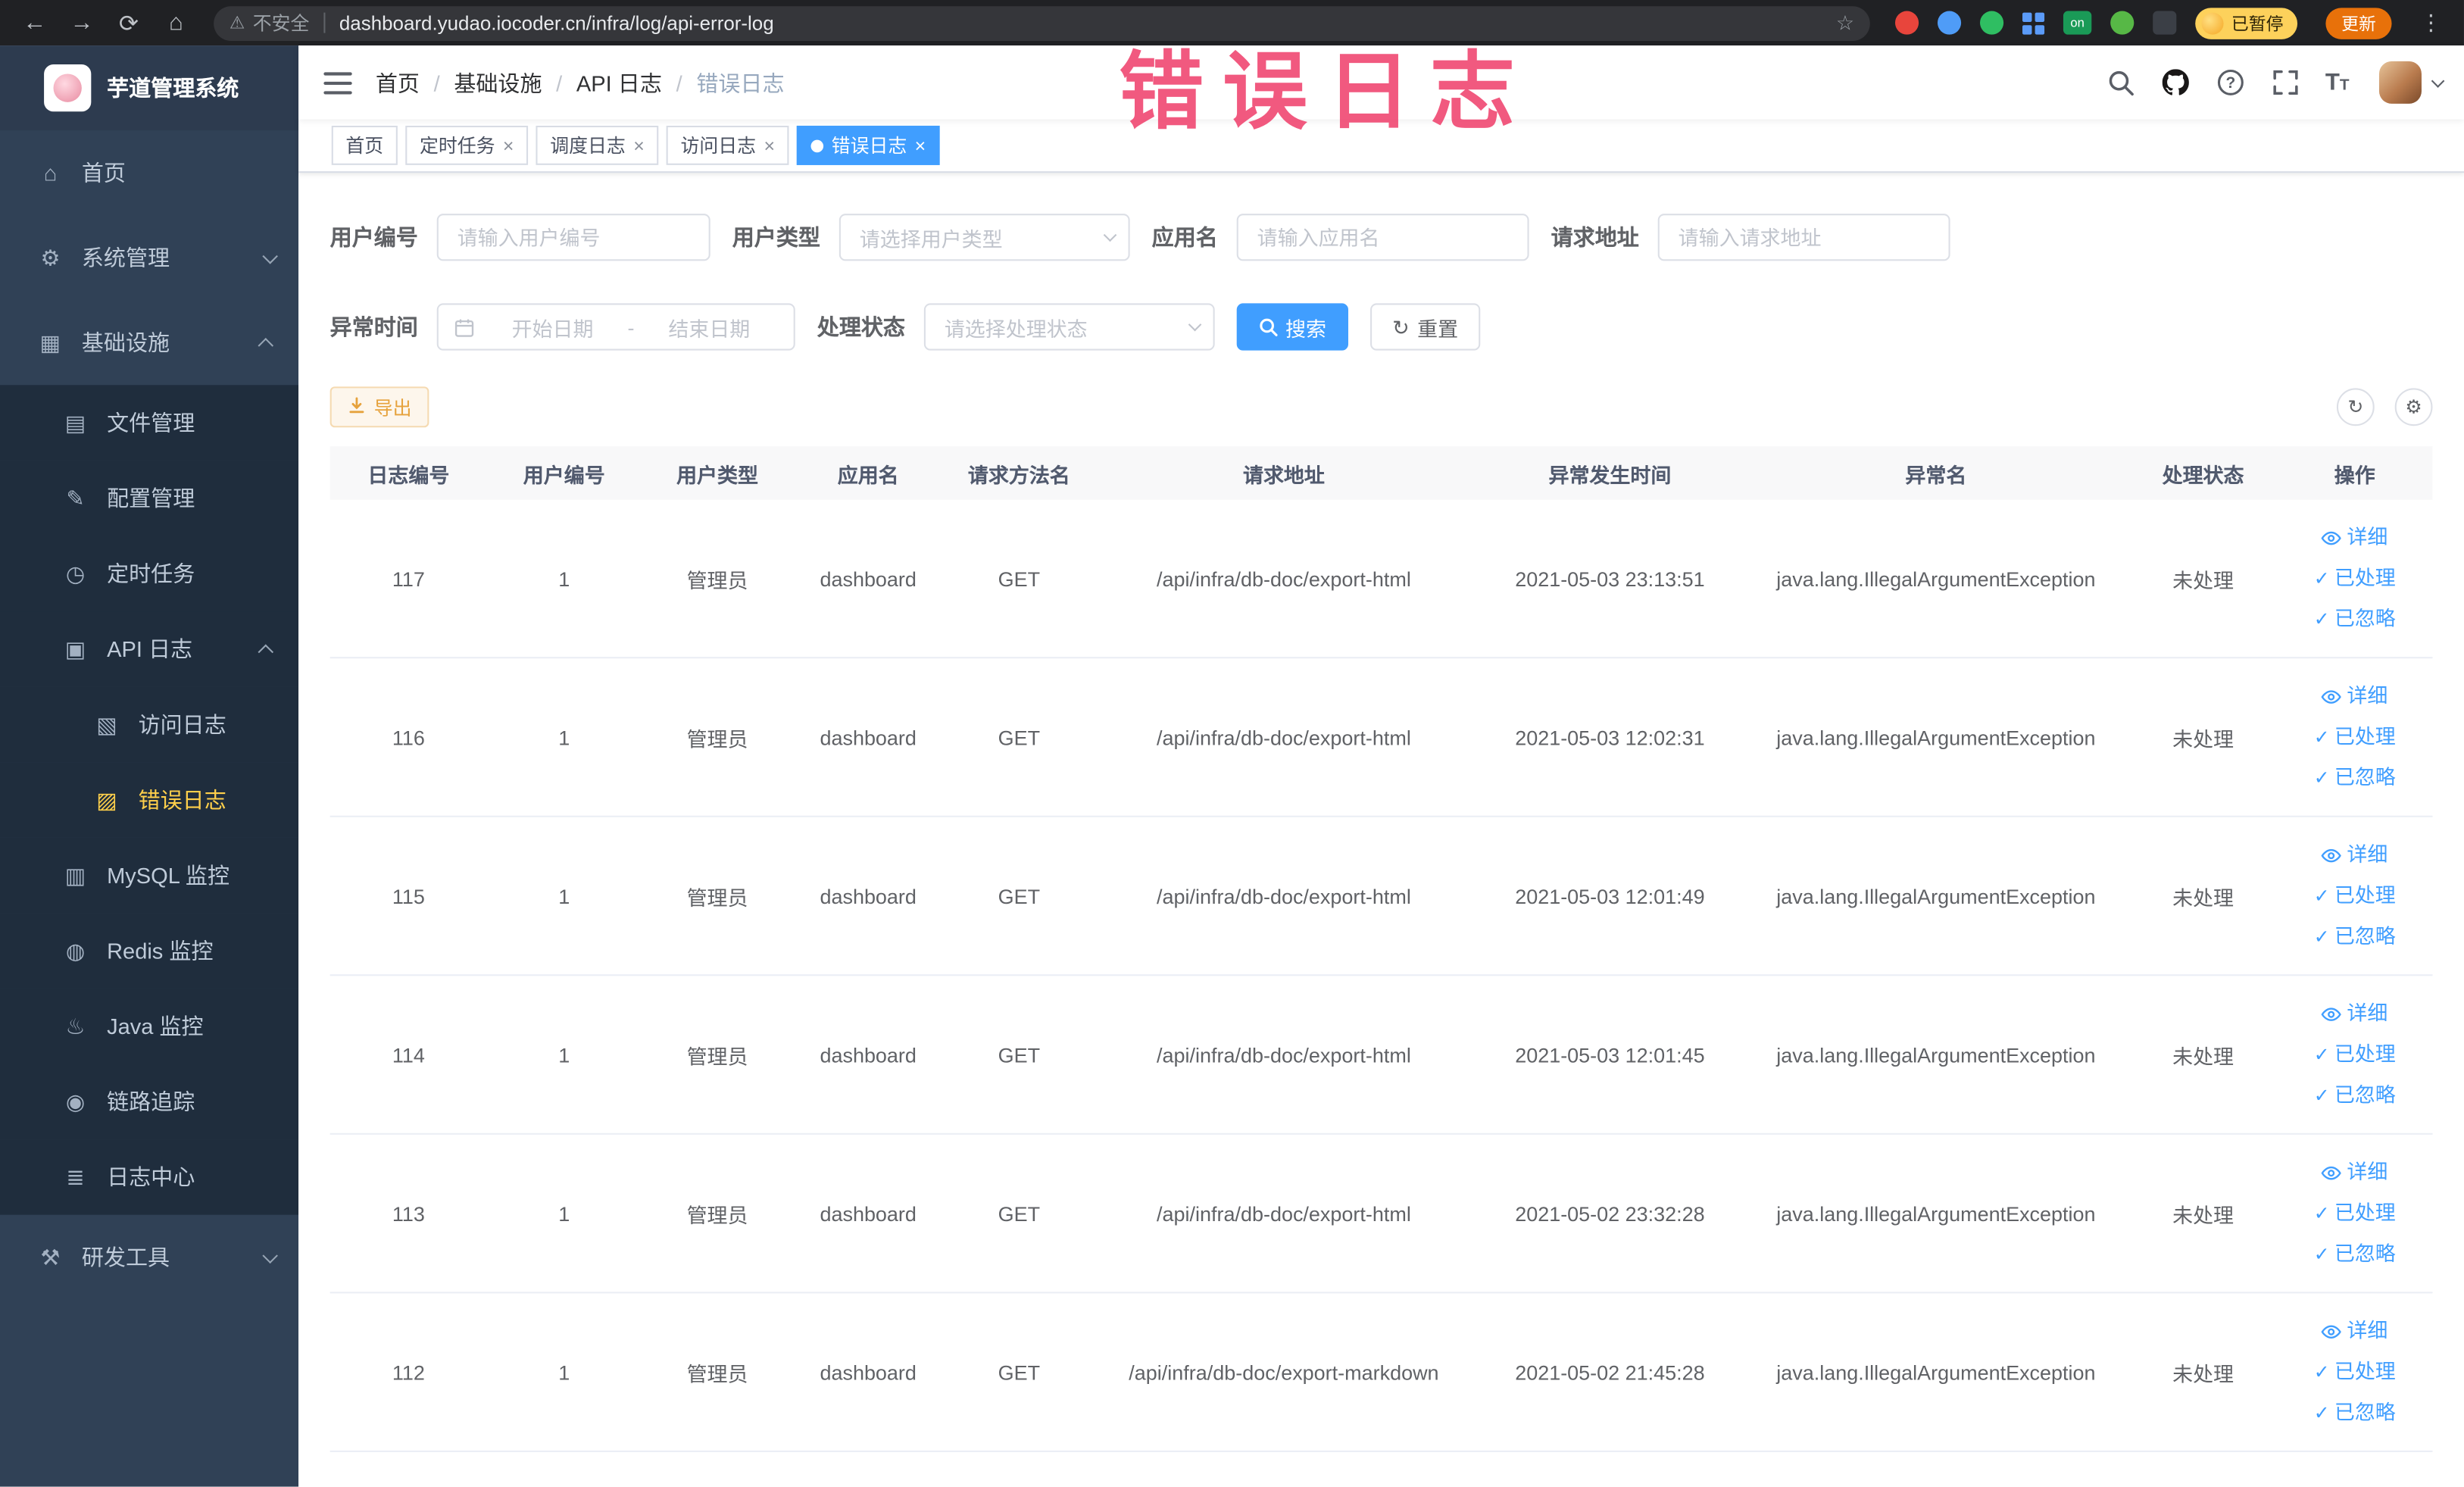 Image resolution: width=2464 pixels, height=1487 pixels. Describe the element at coordinates (149, 649) in the screenshot. I see `sidebar-item-api-logs: ▣ API 日志` at that location.